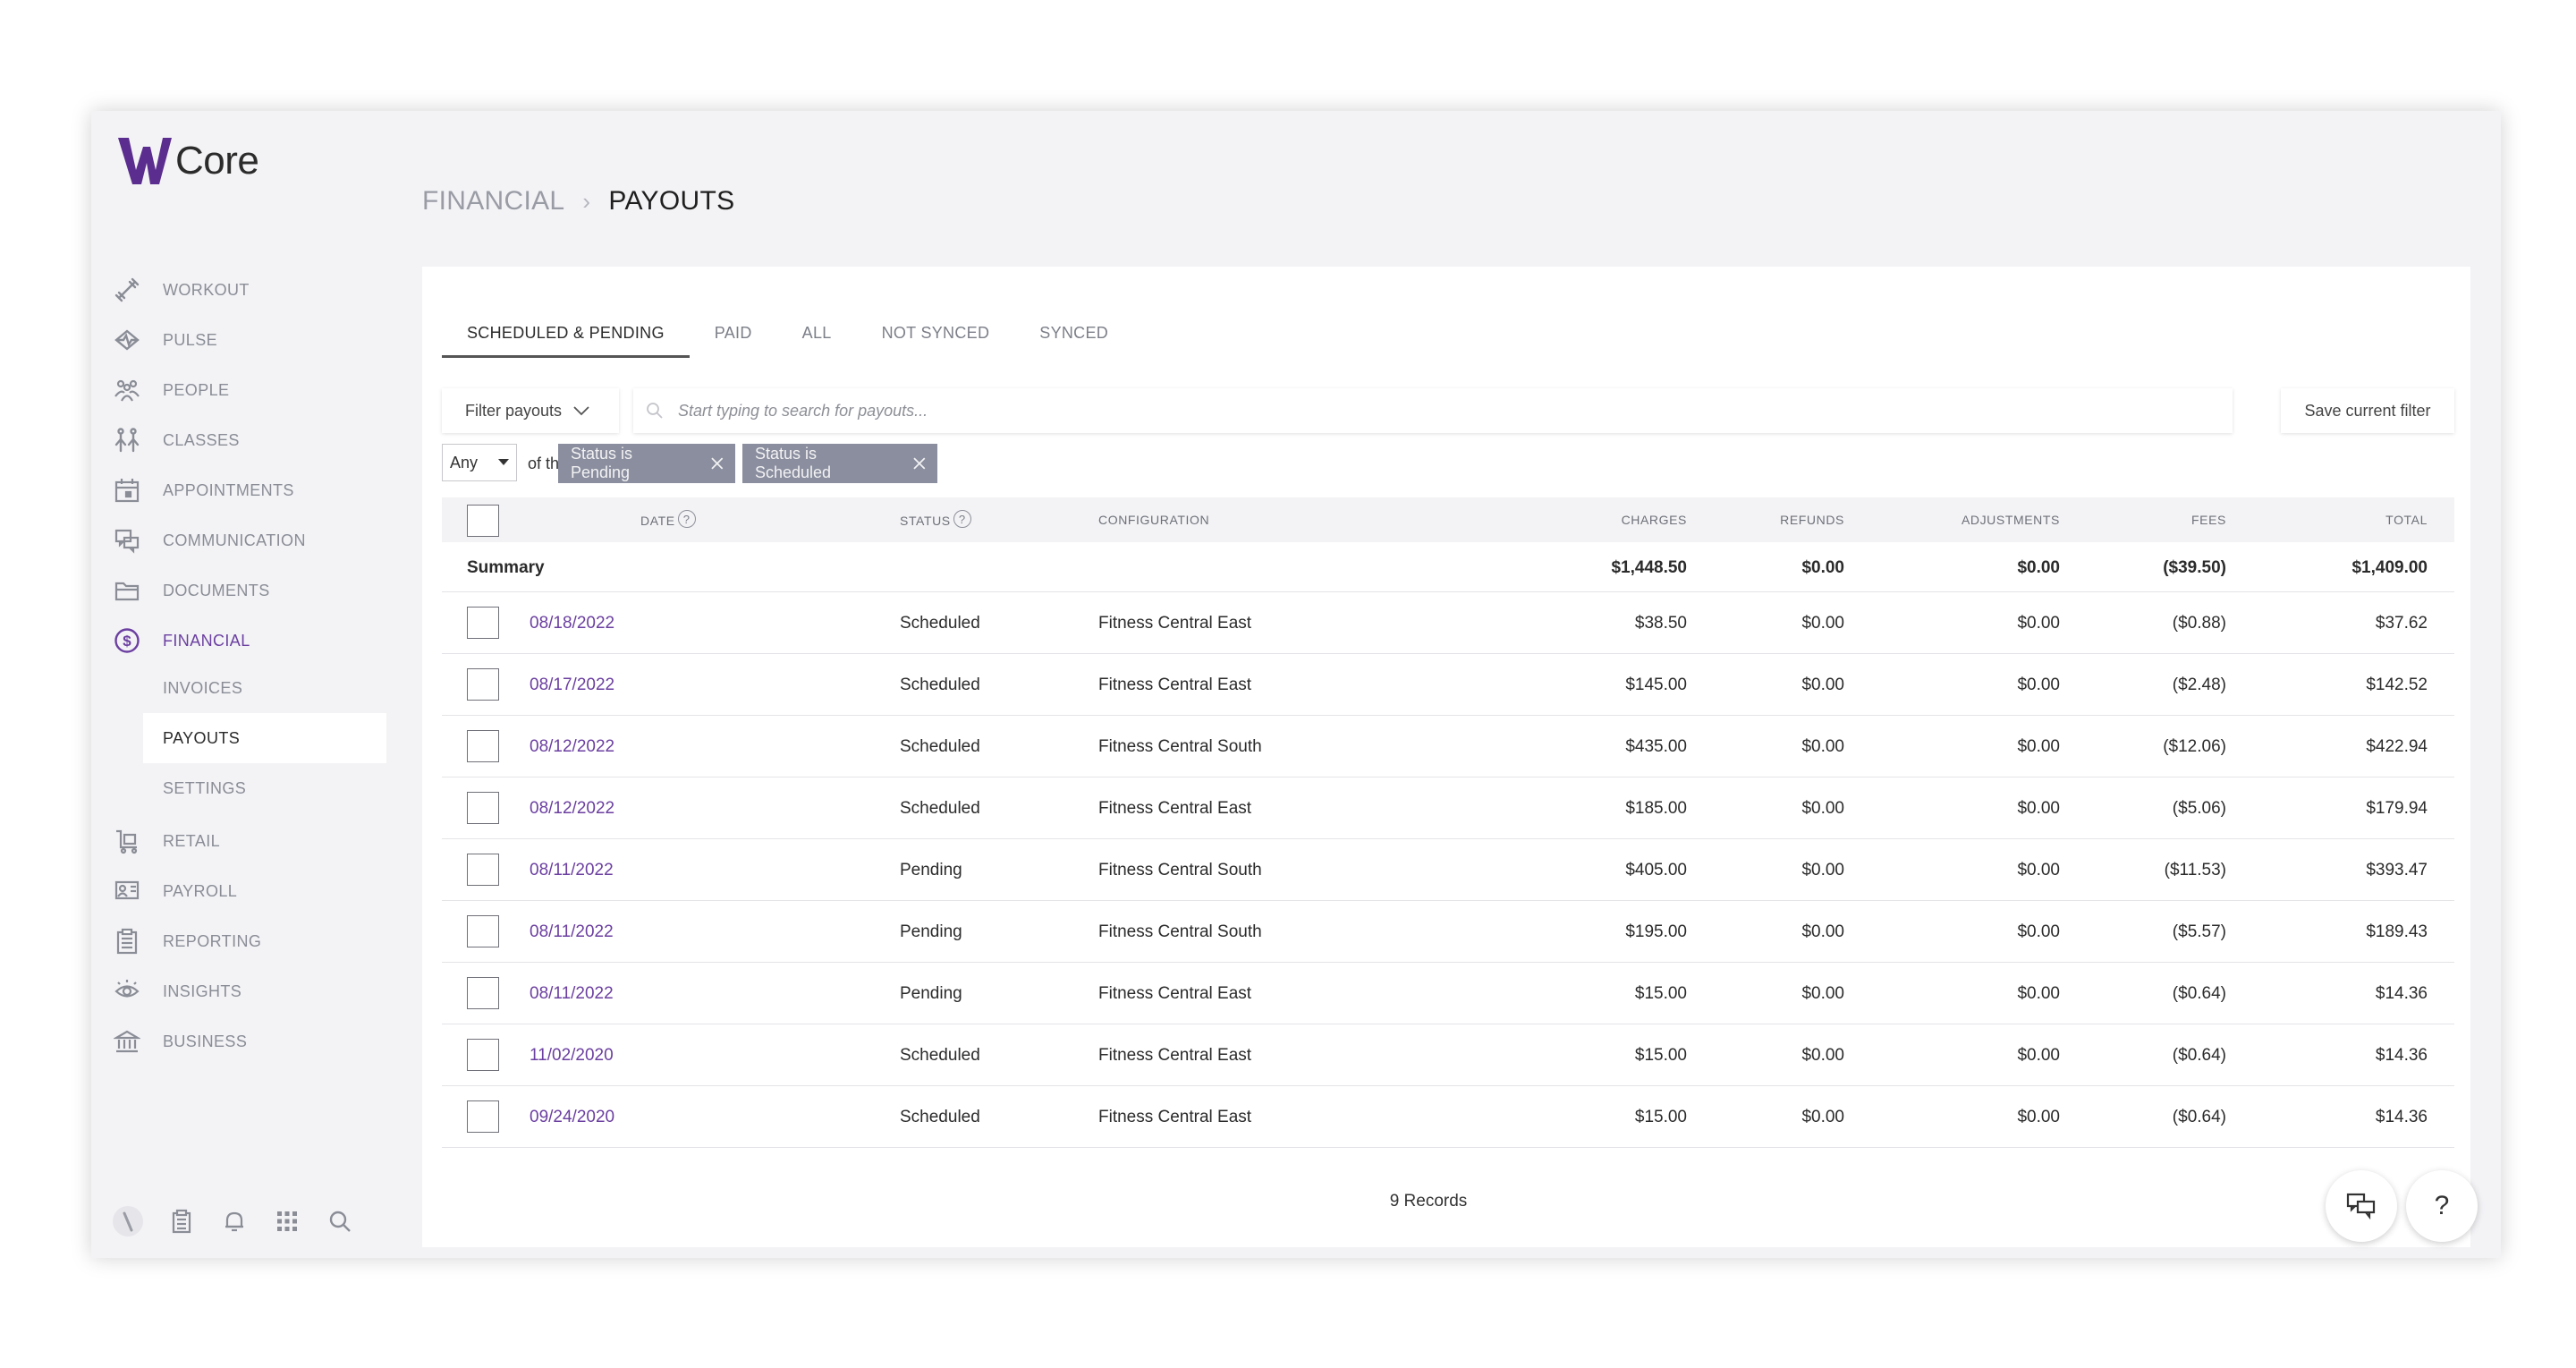  What do you see at coordinates (2361, 1206) in the screenshot?
I see `chat-button` at bounding box center [2361, 1206].